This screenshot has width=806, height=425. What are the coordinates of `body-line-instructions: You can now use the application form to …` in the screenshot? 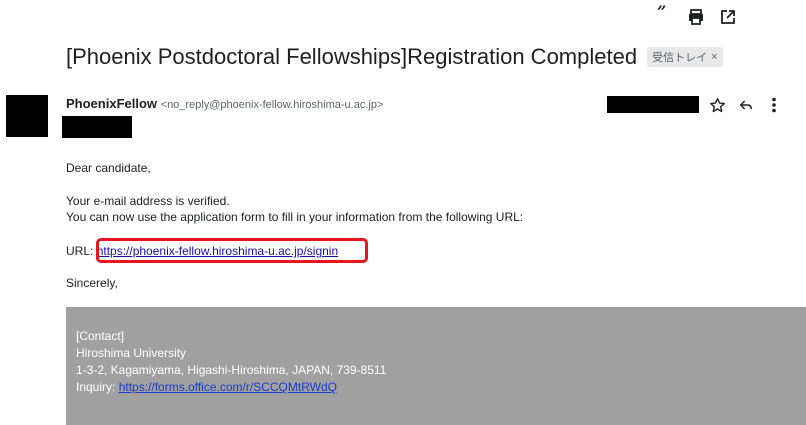 It's located at (295, 217).